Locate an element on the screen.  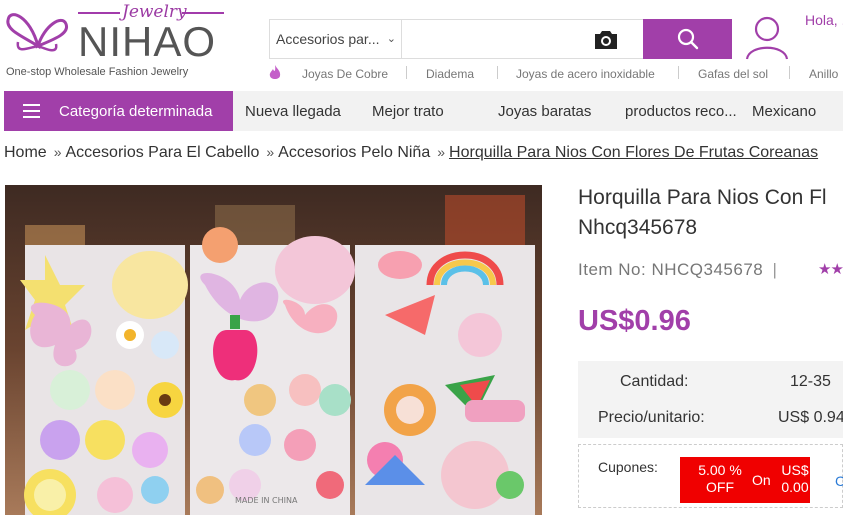
coupon-amount: US$ 0.00 is located at coordinates (795, 479).